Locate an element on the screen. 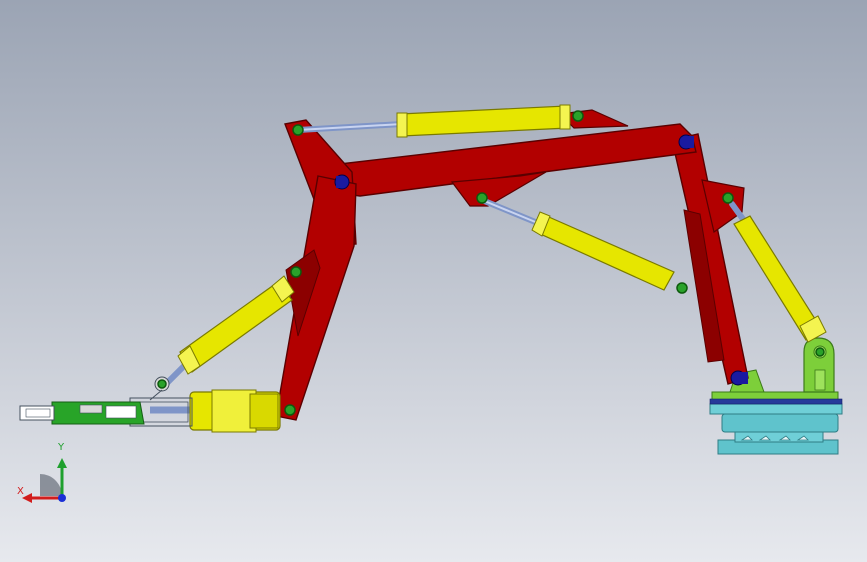  coordinate-triad-icon: X Y is located at coordinates (44, 474).